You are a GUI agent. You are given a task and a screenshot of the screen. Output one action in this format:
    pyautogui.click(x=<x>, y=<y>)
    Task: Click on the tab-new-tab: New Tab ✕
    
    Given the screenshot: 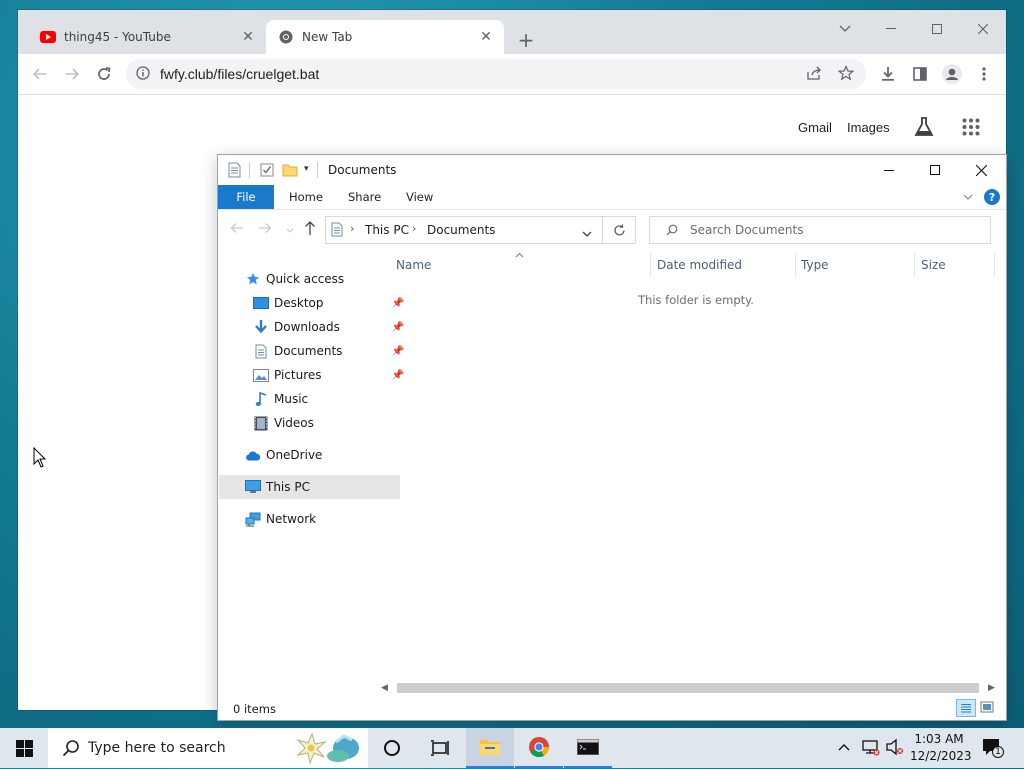 What is the action you would take?
    pyautogui.click(x=385, y=37)
    